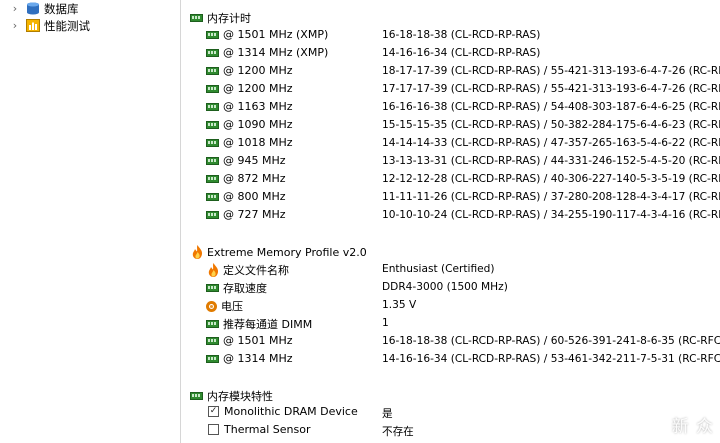 The width and height of the screenshot is (720, 443). Describe the element at coordinates (254, 214) in the screenshot. I see `timing-label: @ 727 MHz` at that location.